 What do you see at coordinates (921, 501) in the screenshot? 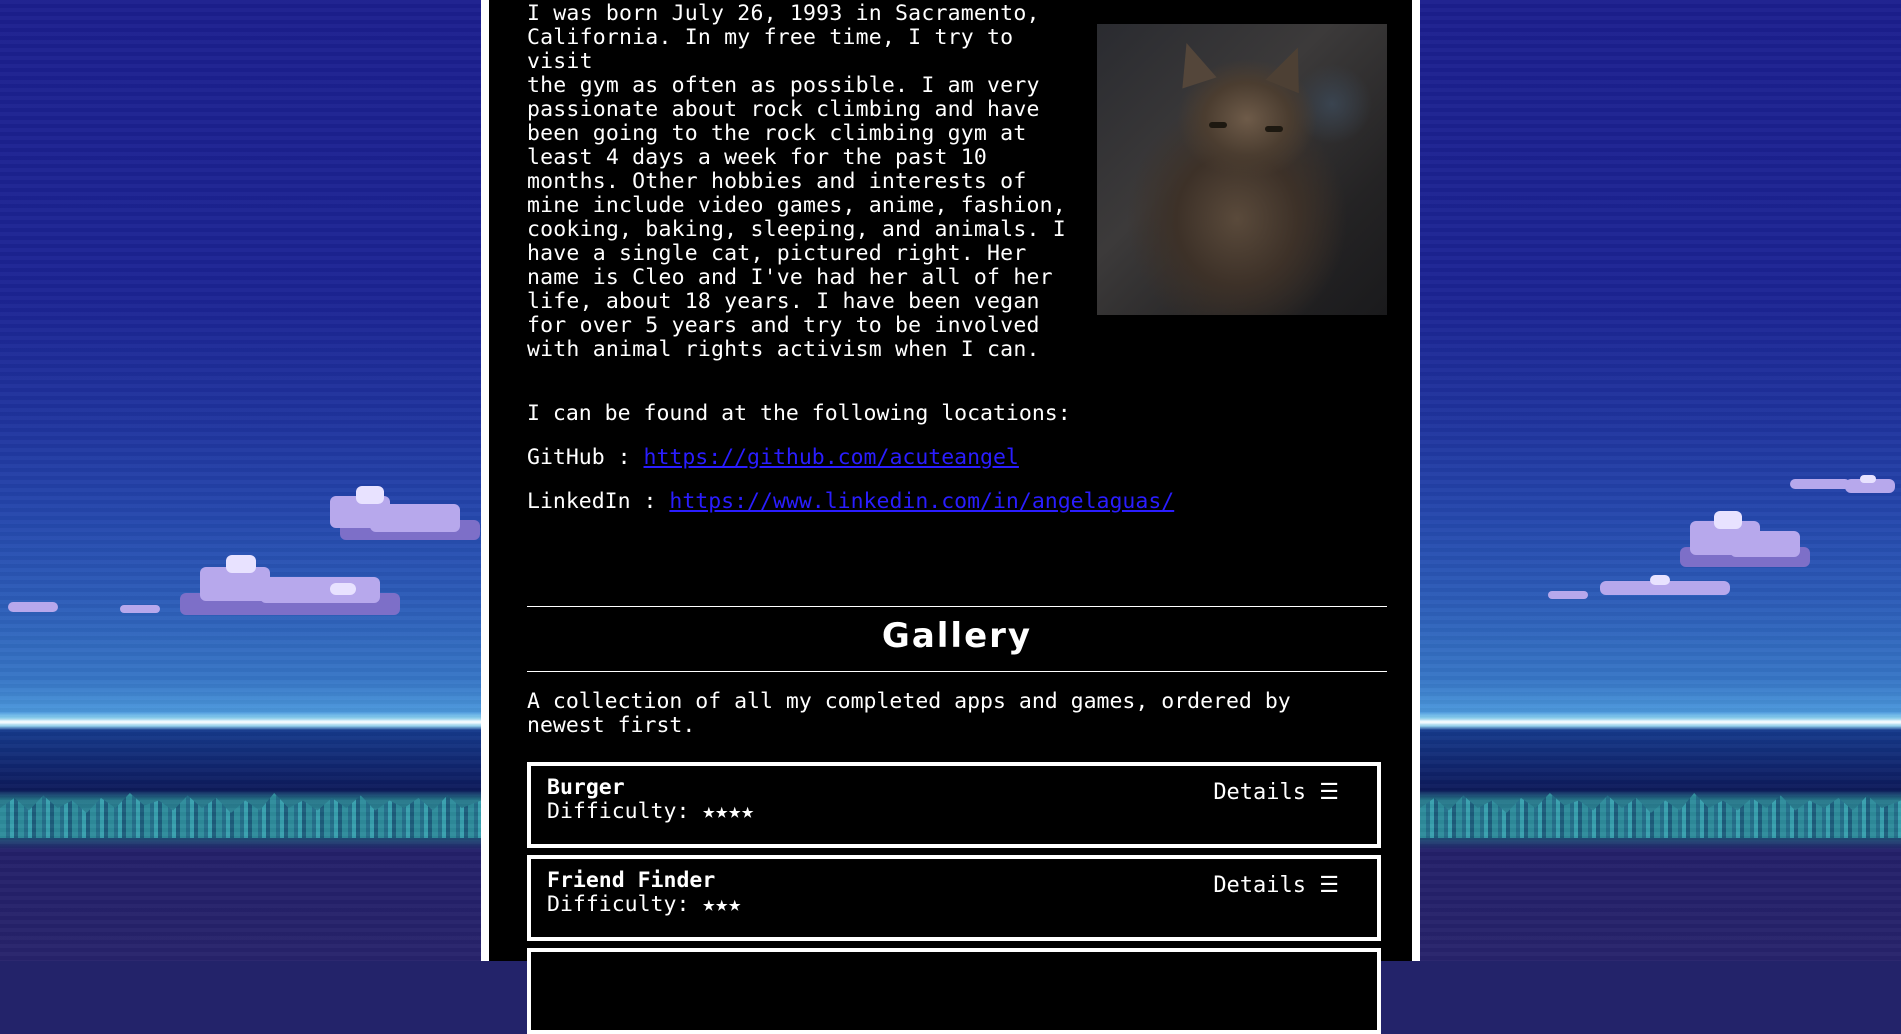
I see `linkedin-link: https://www.linkedin.com/in/angelaguas/` at bounding box center [921, 501].